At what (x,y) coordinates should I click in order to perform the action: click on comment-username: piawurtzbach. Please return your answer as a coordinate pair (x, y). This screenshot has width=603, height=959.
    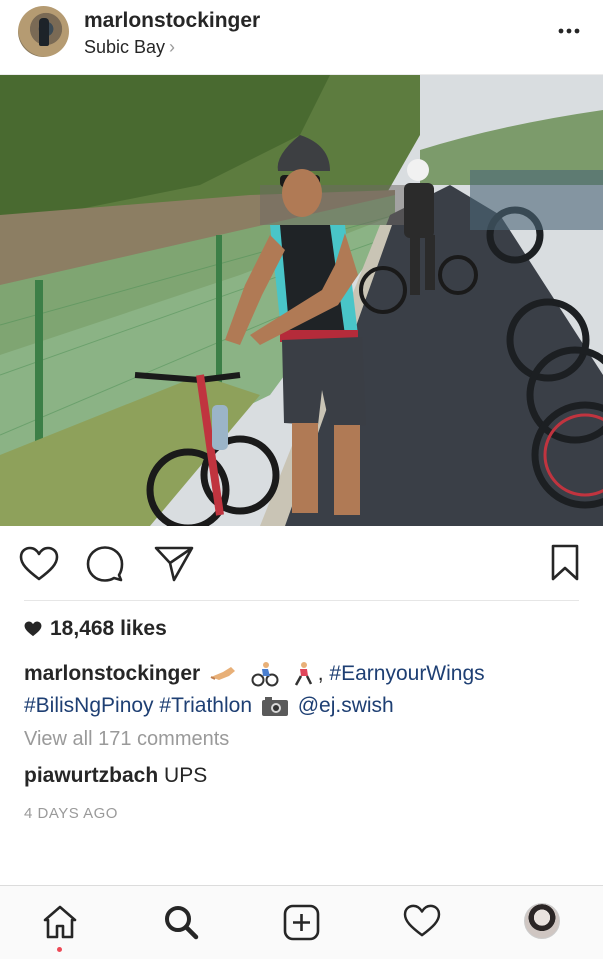
    Looking at the image, I should click on (91, 775).